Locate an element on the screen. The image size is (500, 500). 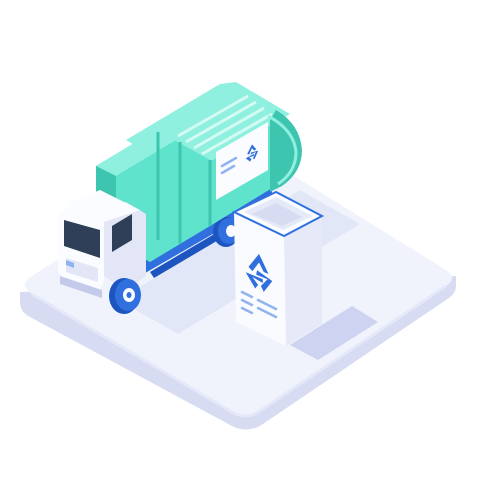
bin-right-face is located at coordinates (303, 281).